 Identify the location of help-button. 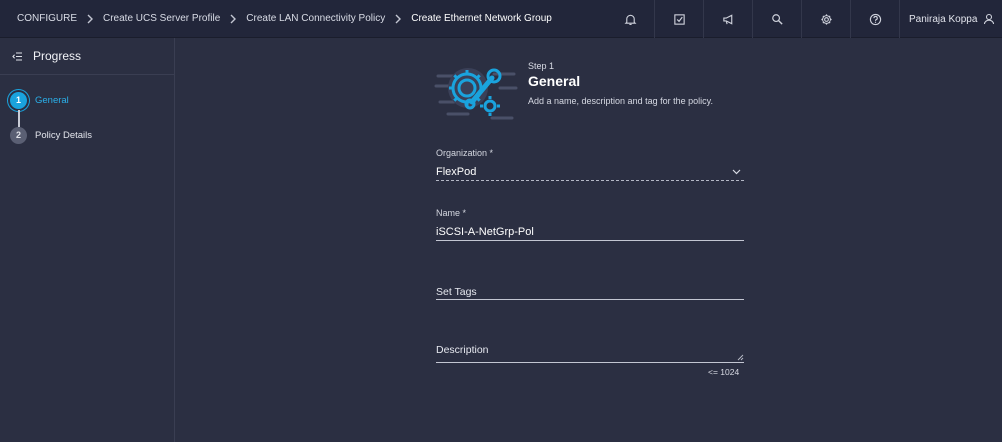
(875, 19).